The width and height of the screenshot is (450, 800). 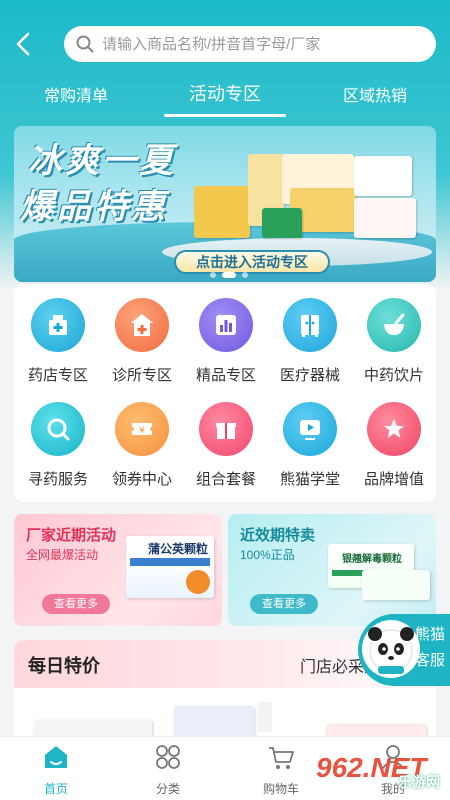 What do you see at coordinates (55, 789) in the screenshot?
I see `nav-label: 首页` at bounding box center [55, 789].